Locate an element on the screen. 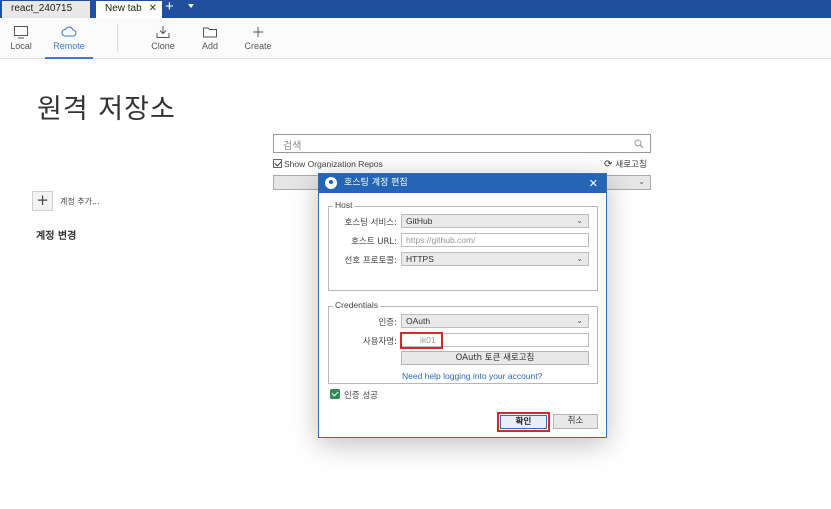 The height and width of the screenshot is (509, 831). dialog-title: 호스팅 계정 편집 is located at coordinates (376, 183).